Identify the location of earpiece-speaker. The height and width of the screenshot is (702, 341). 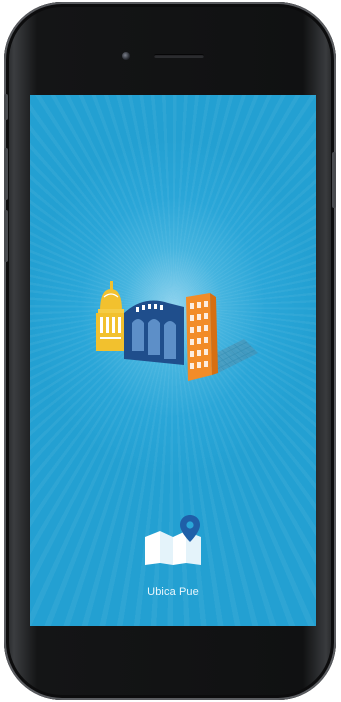
(179, 56).